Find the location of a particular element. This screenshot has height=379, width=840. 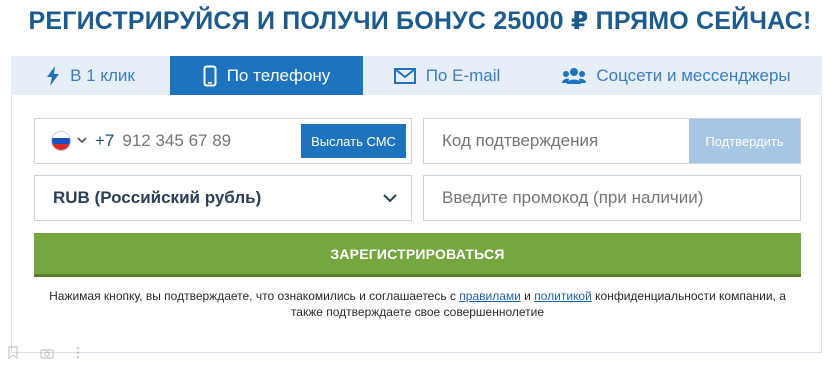

promo-code-input is located at coordinates (607, 198).